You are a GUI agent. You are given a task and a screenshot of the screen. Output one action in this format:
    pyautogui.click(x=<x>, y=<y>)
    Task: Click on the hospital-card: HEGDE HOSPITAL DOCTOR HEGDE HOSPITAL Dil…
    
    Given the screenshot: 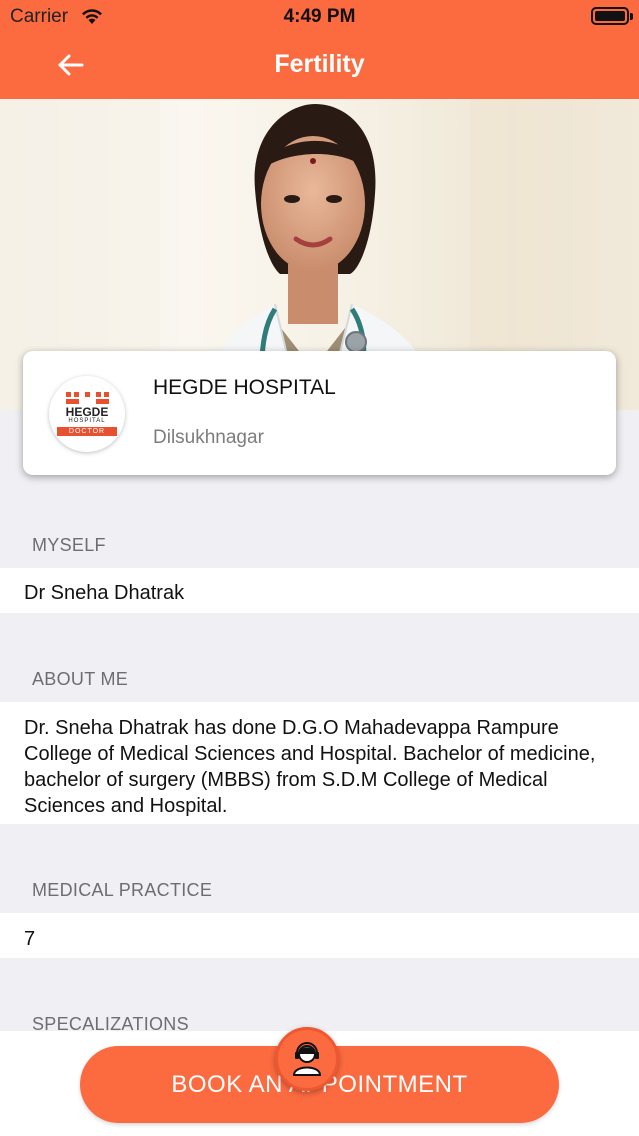 What is the action you would take?
    pyautogui.click(x=319, y=413)
    